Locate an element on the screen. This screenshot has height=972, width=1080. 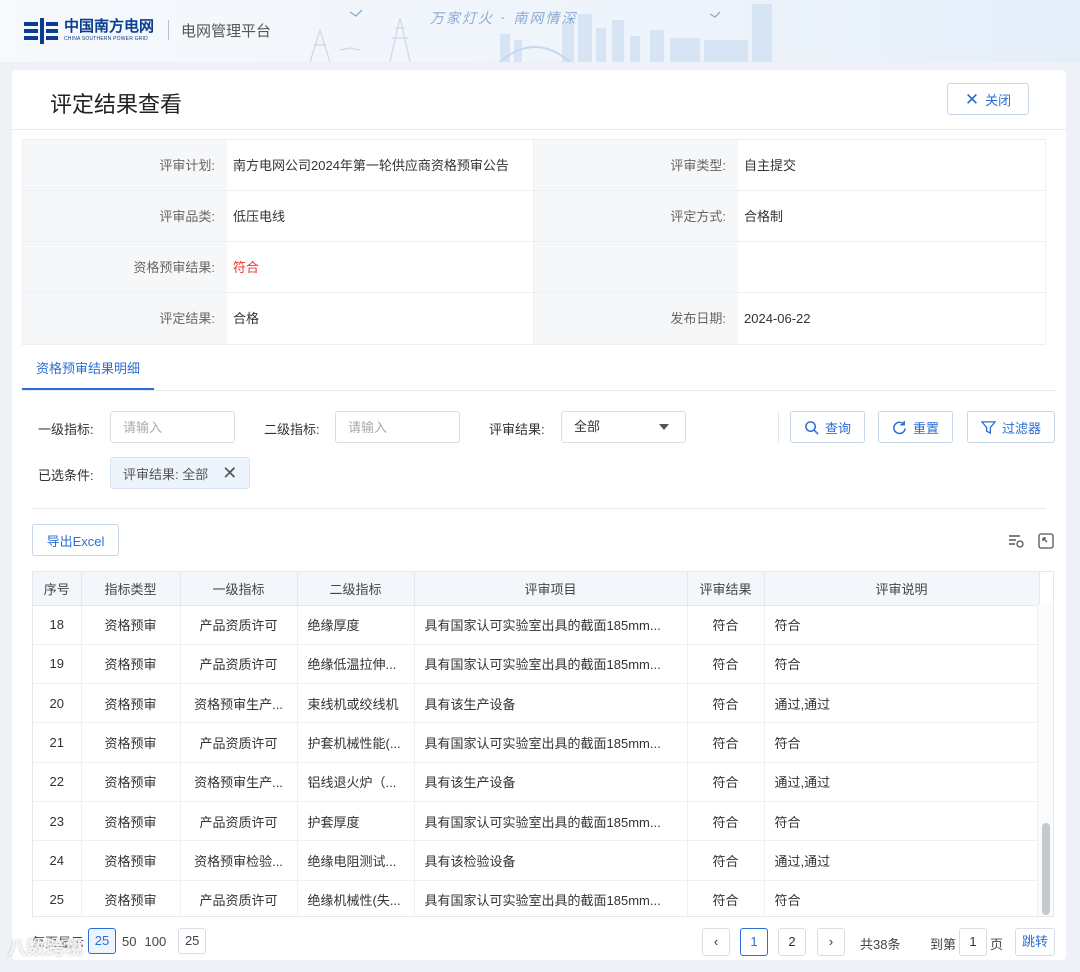
card-header: 评定结果查看 ✕ 关闭 is located at coordinates (539, 100).